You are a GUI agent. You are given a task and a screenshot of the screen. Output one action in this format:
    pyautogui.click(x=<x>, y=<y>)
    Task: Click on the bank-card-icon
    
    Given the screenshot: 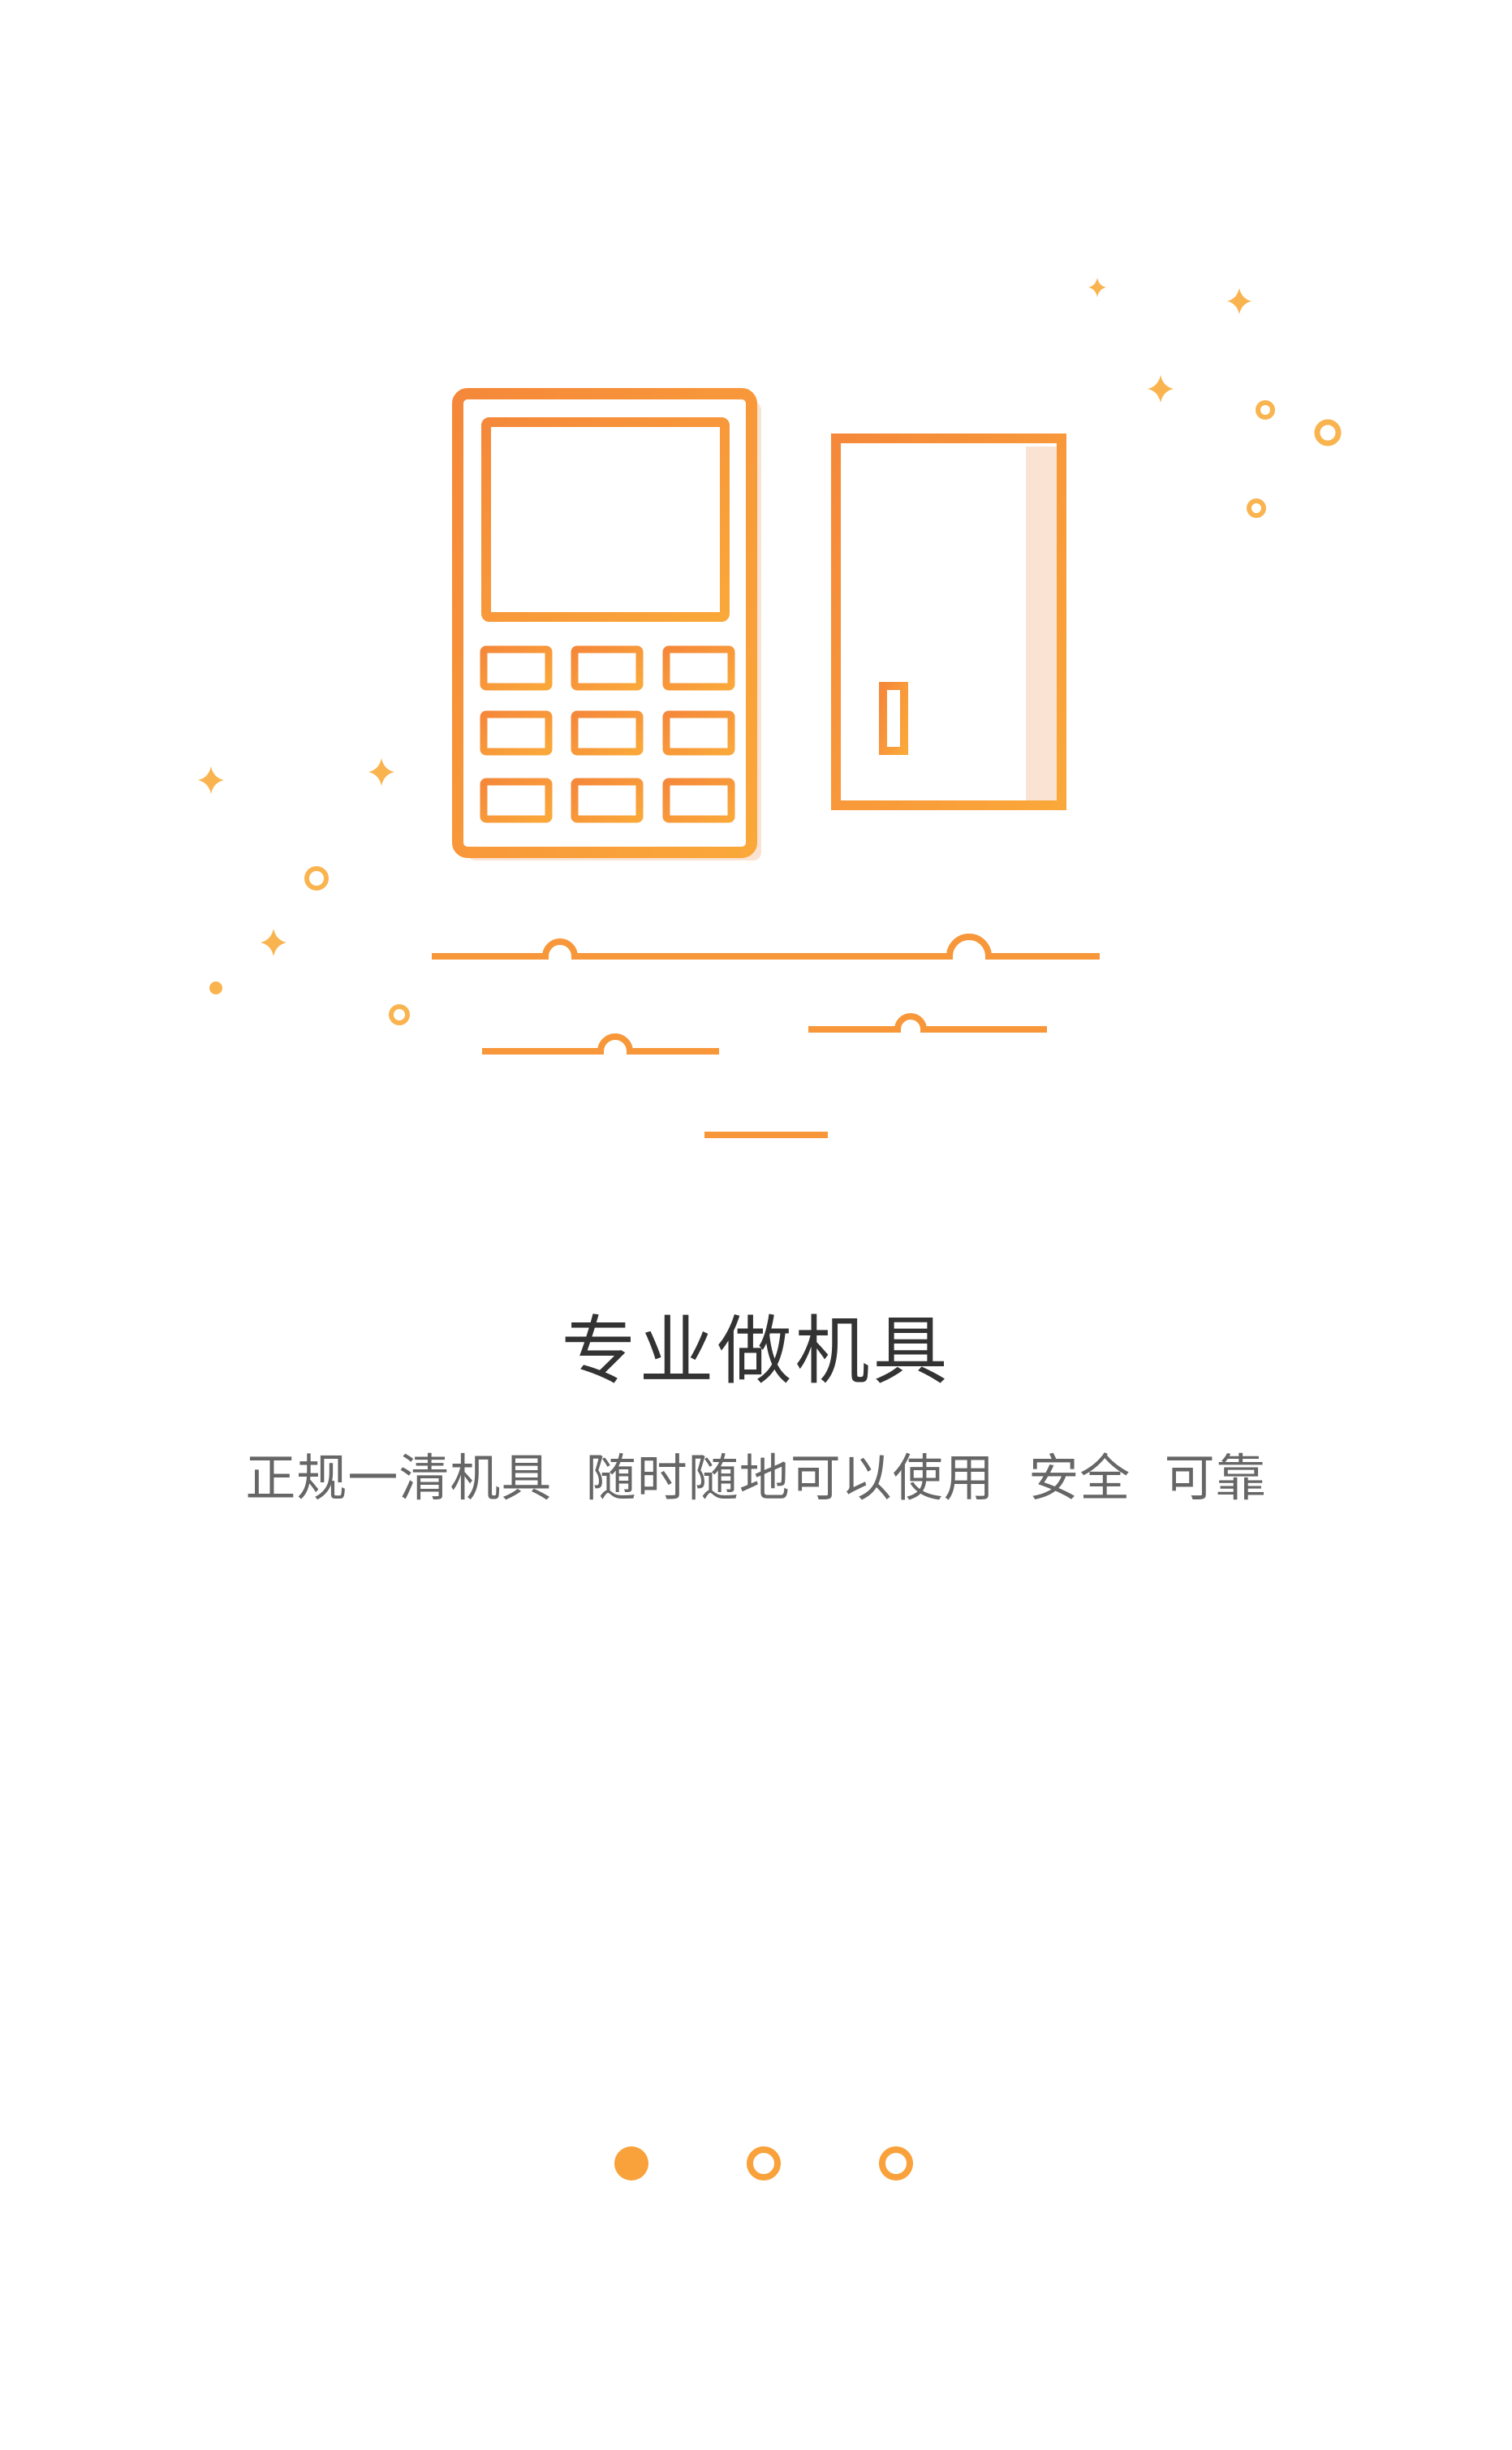 What is the action you would take?
    pyautogui.click(x=949, y=621)
    